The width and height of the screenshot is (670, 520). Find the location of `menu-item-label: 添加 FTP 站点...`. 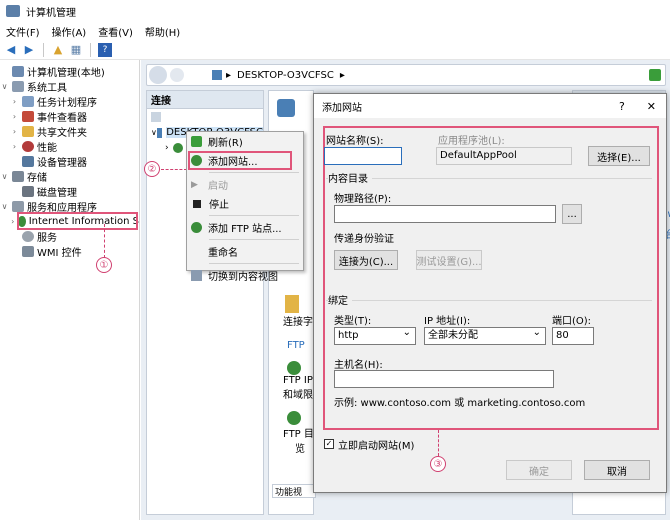

menu-item-label: 添加 FTP 站点... is located at coordinates (245, 229).